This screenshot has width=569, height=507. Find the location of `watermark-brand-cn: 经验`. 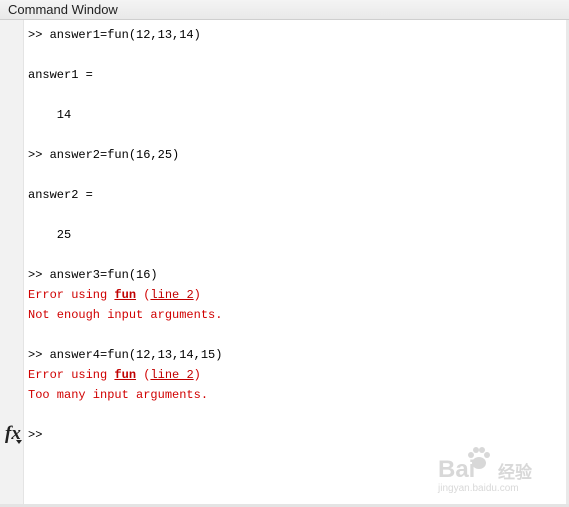

watermark-brand-cn: 经验 is located at coordinates (515, 473).